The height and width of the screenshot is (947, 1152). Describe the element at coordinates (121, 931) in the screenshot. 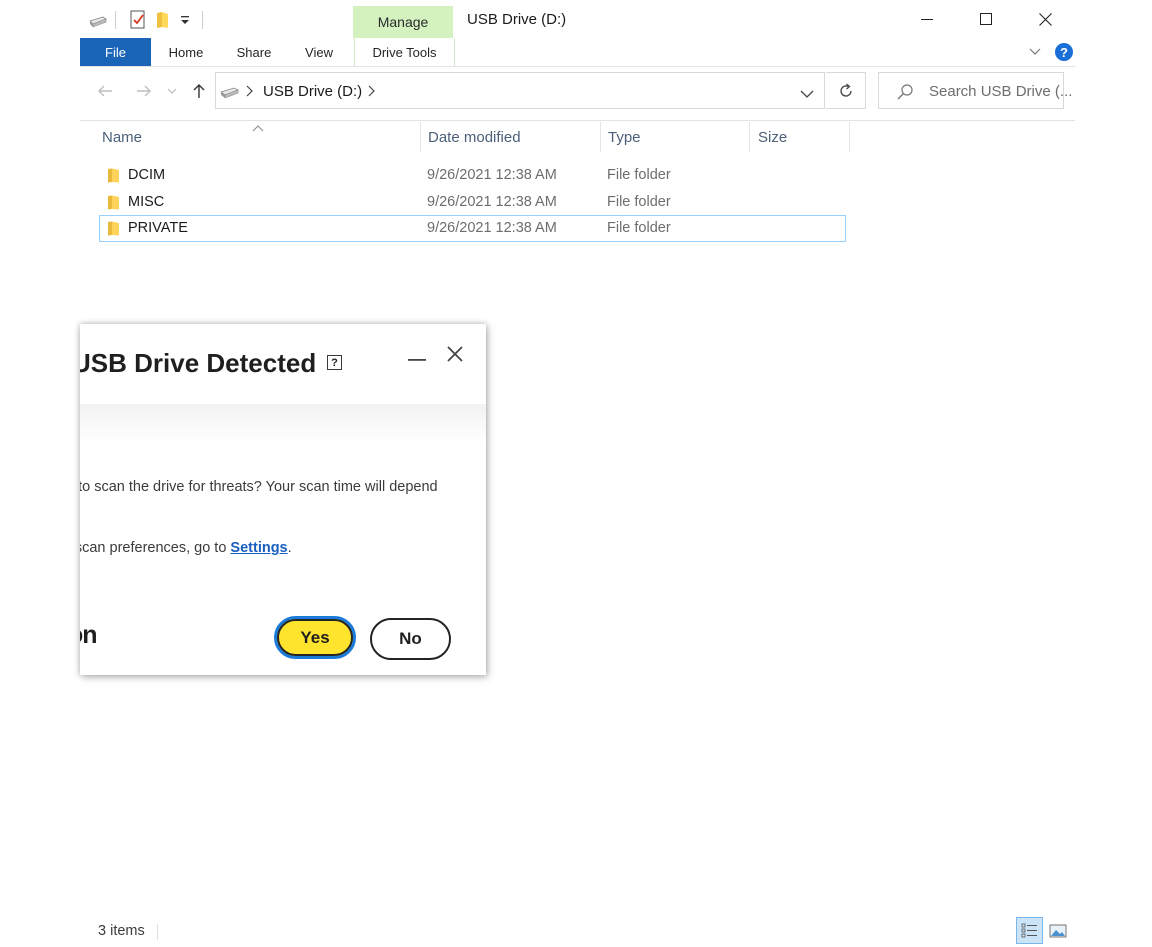

I see `item-count: 3 items` at that location.